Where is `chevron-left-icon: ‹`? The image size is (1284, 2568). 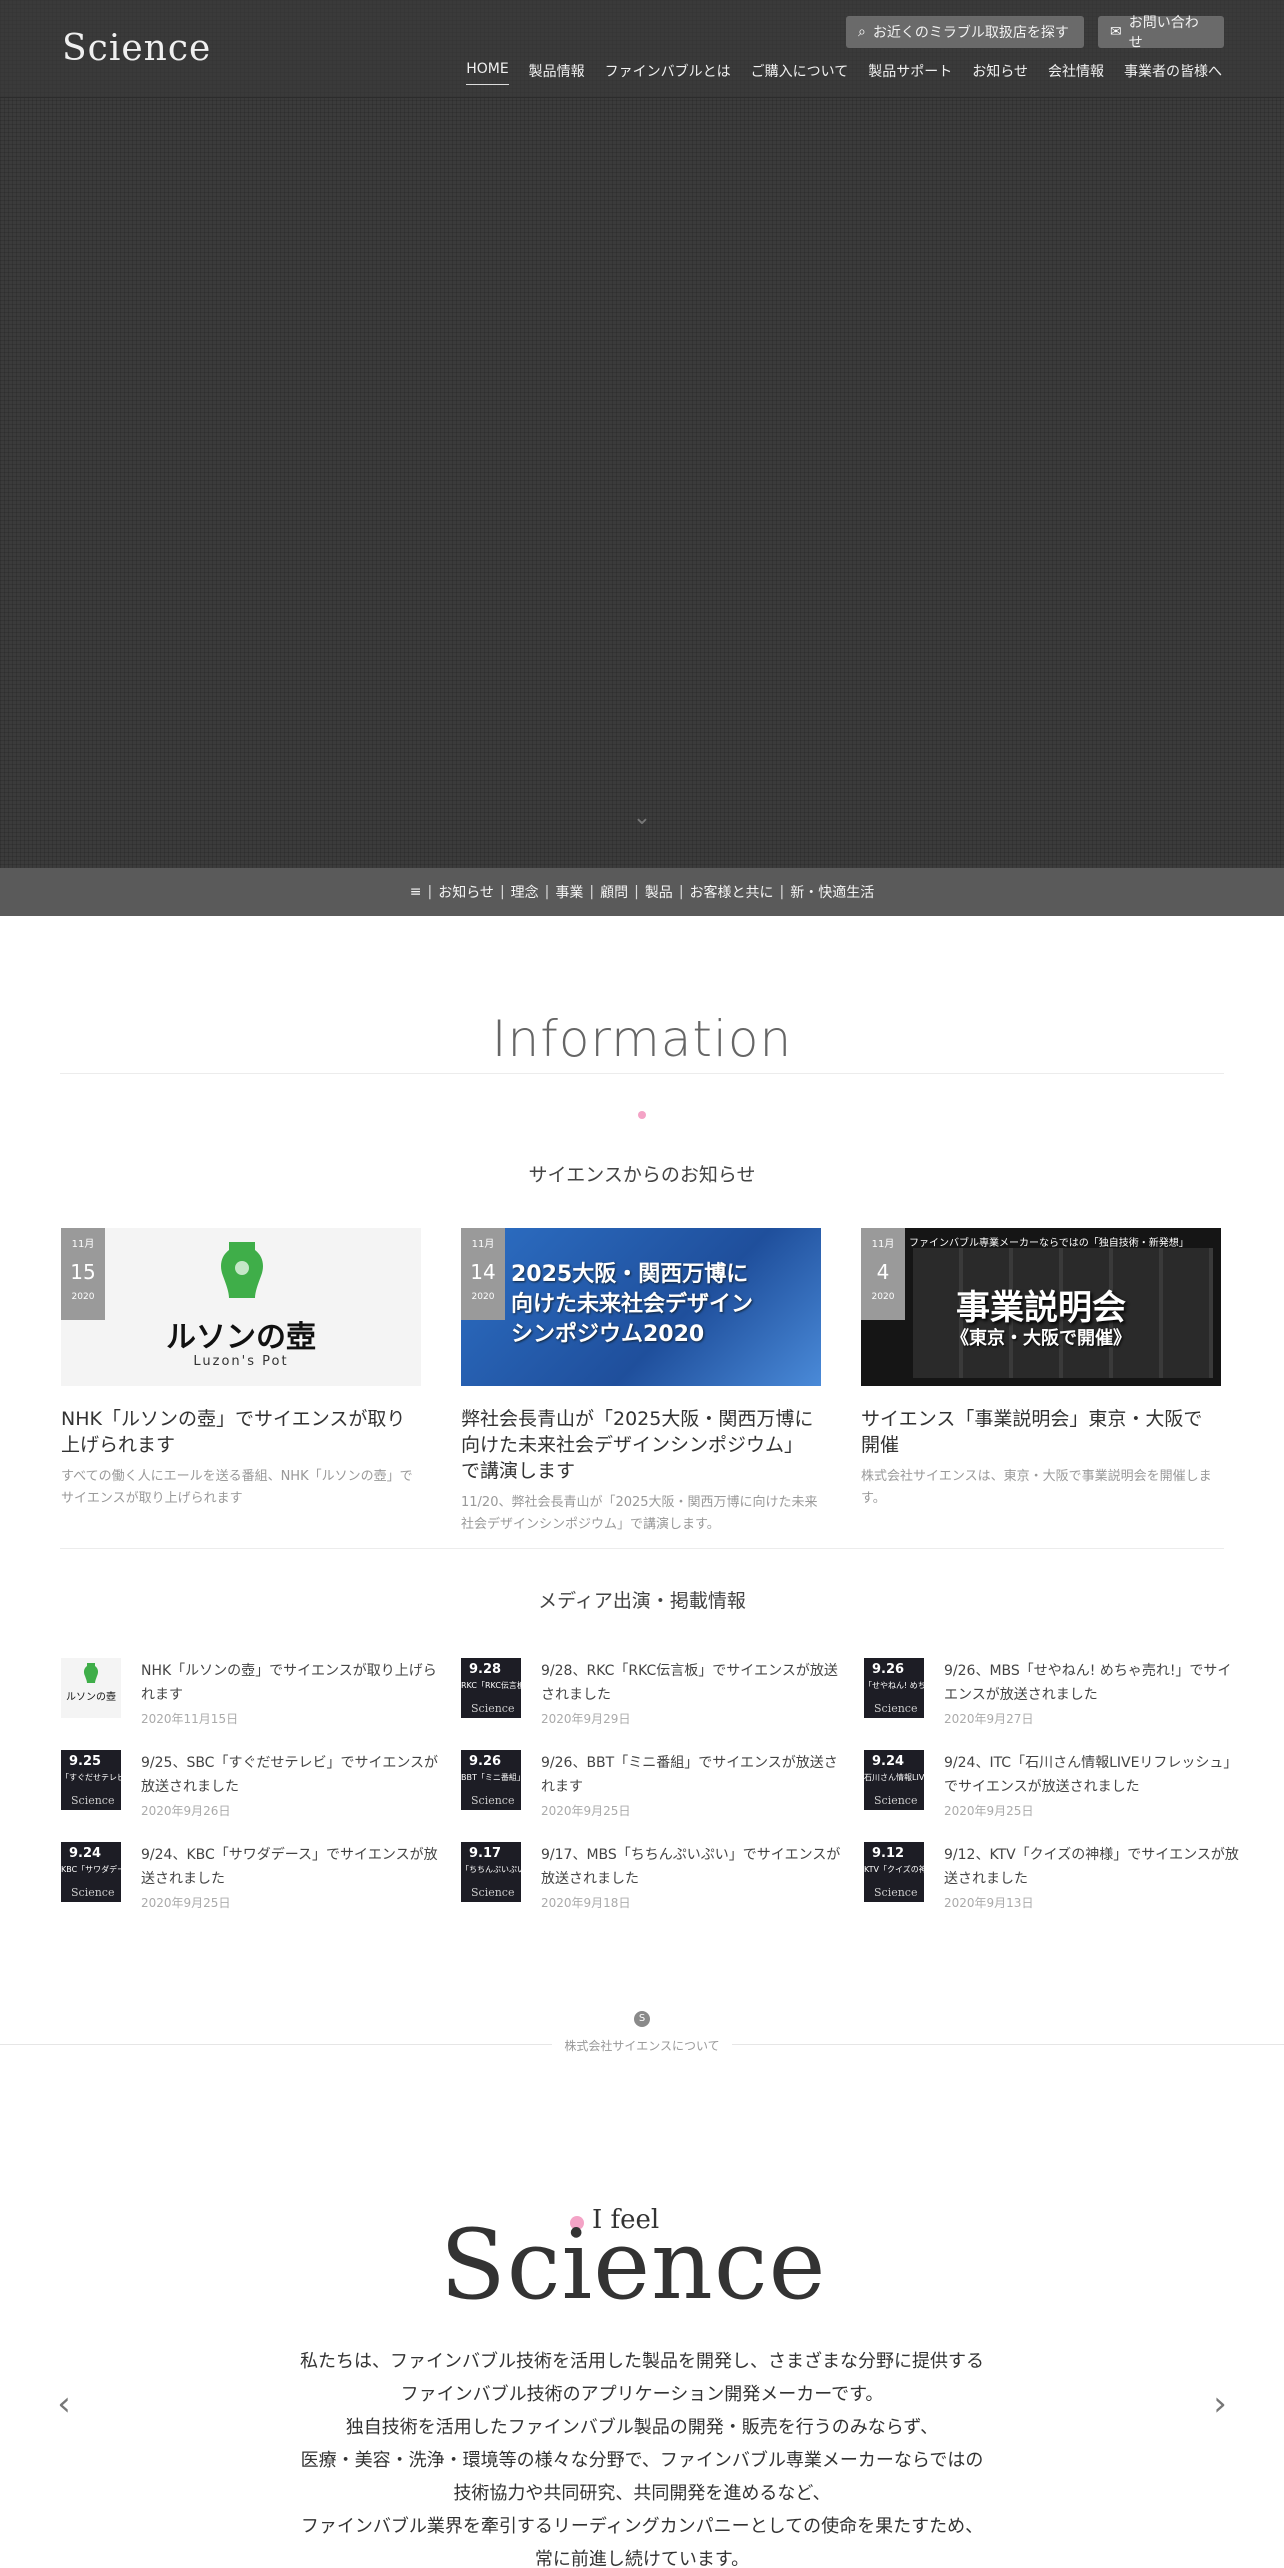
chevron-left-icon: ‹ is located at coordinates (64, 2404).